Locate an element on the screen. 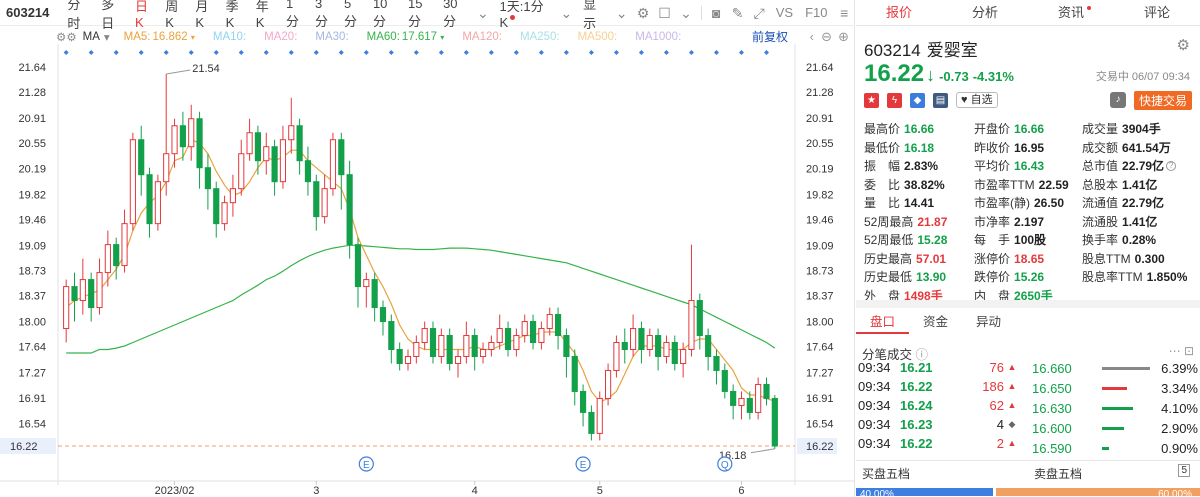 Image resolution: width=1200 pixels, height=497 pixels. add-watchlist-button: ♥ 自选 is located at coordinates (977, 100).